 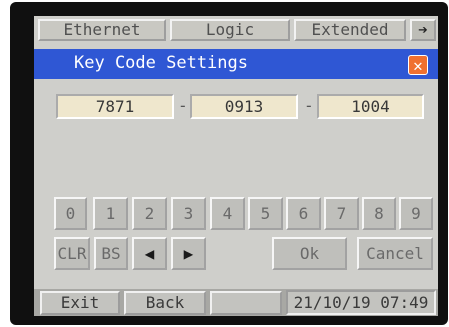 What do you see at coordinates (246, 303) in the screenshot?
I see `blank-status-button` at bounding box center [246, 303].